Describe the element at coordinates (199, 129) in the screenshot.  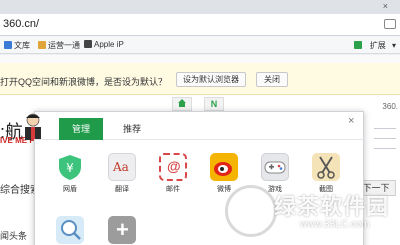
I see `popup-tab-strip: 管理 推荐` at that location.